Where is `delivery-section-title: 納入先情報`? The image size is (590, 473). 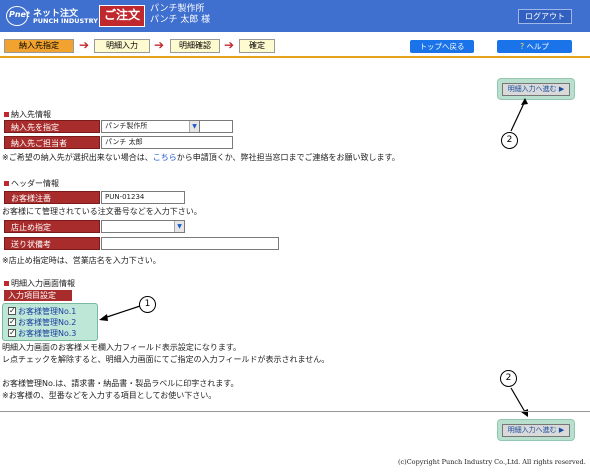 delivery-section-title: 納入先情報 is located at coordinates (27, 114).